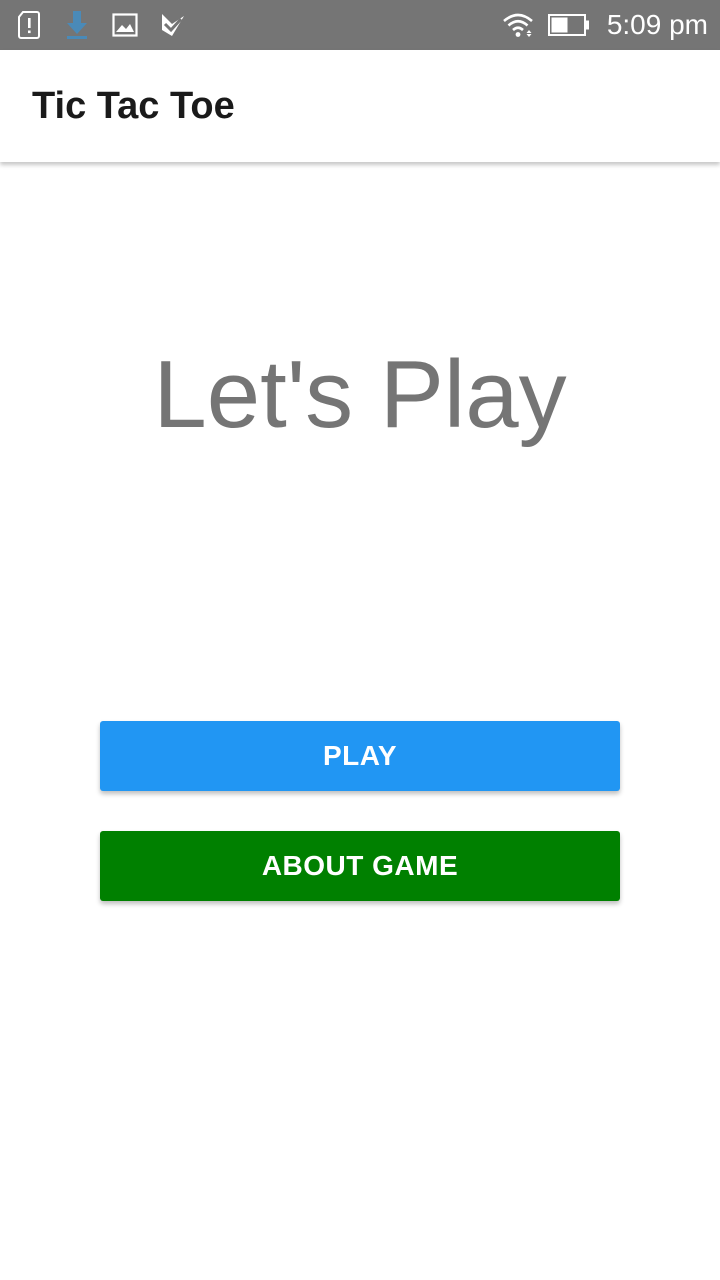 Image resolution: width=720 pixels, height=1280 pixels. What do you see at coordinates (657, 24) in the screenshot?
I see `status-clock: 5:09 pm` at bounding box center [657, 24].